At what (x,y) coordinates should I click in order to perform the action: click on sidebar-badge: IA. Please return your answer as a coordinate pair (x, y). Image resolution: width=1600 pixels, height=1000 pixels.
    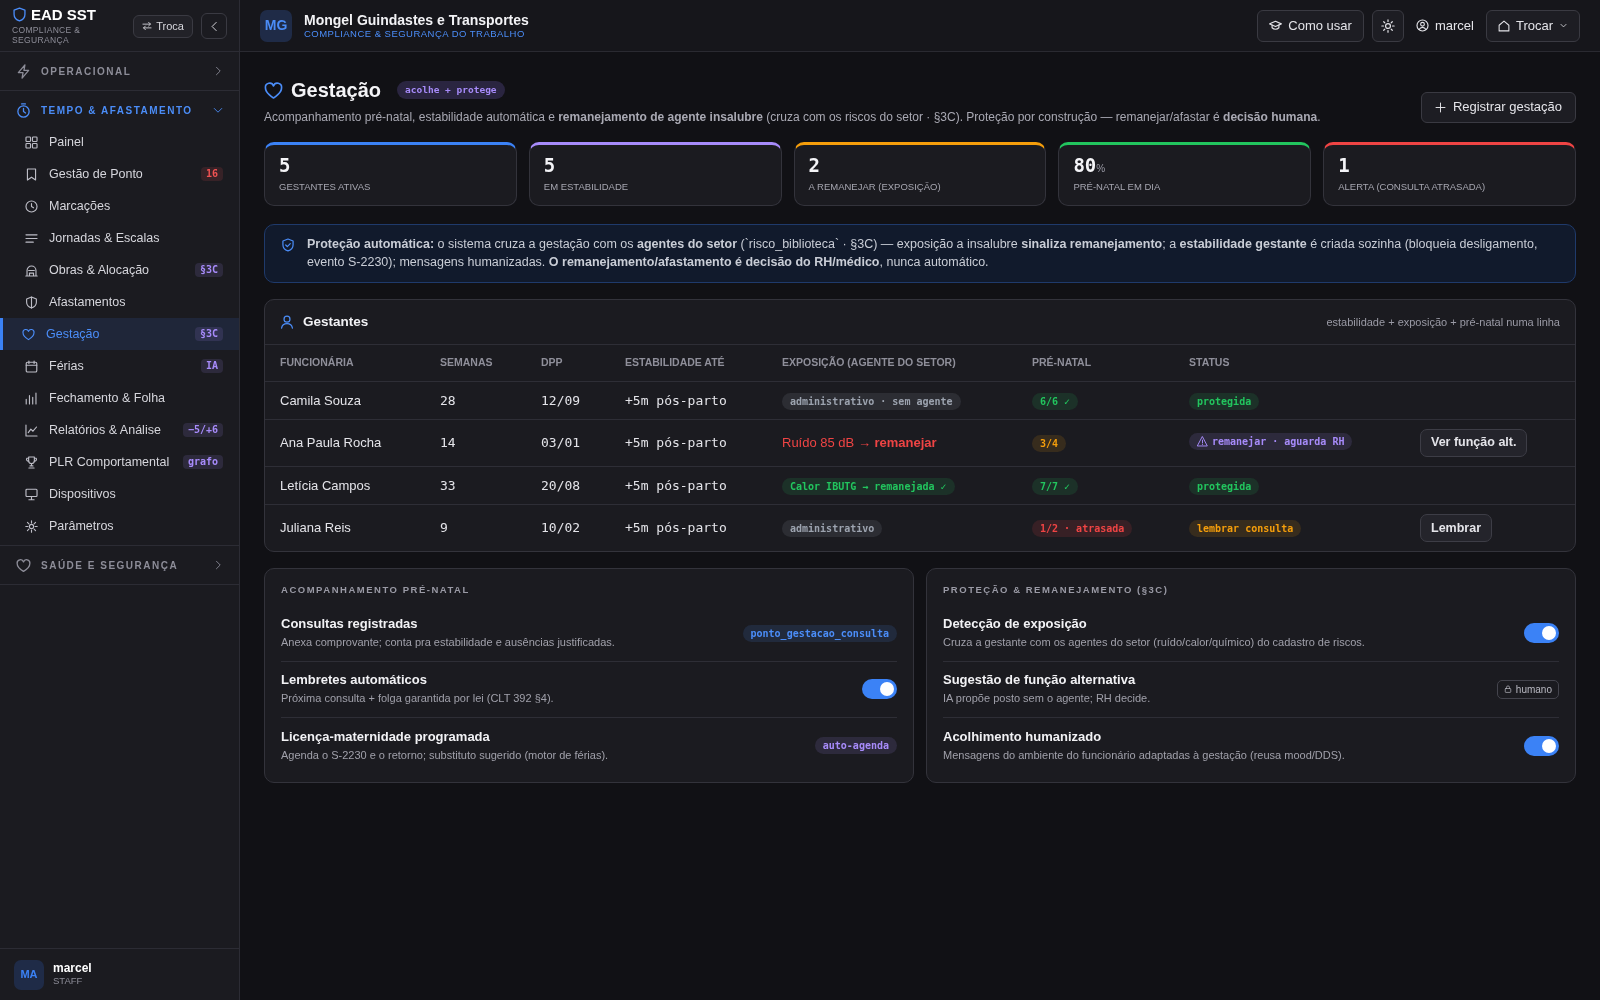
    Looking at the image, I should click on (211, 366).